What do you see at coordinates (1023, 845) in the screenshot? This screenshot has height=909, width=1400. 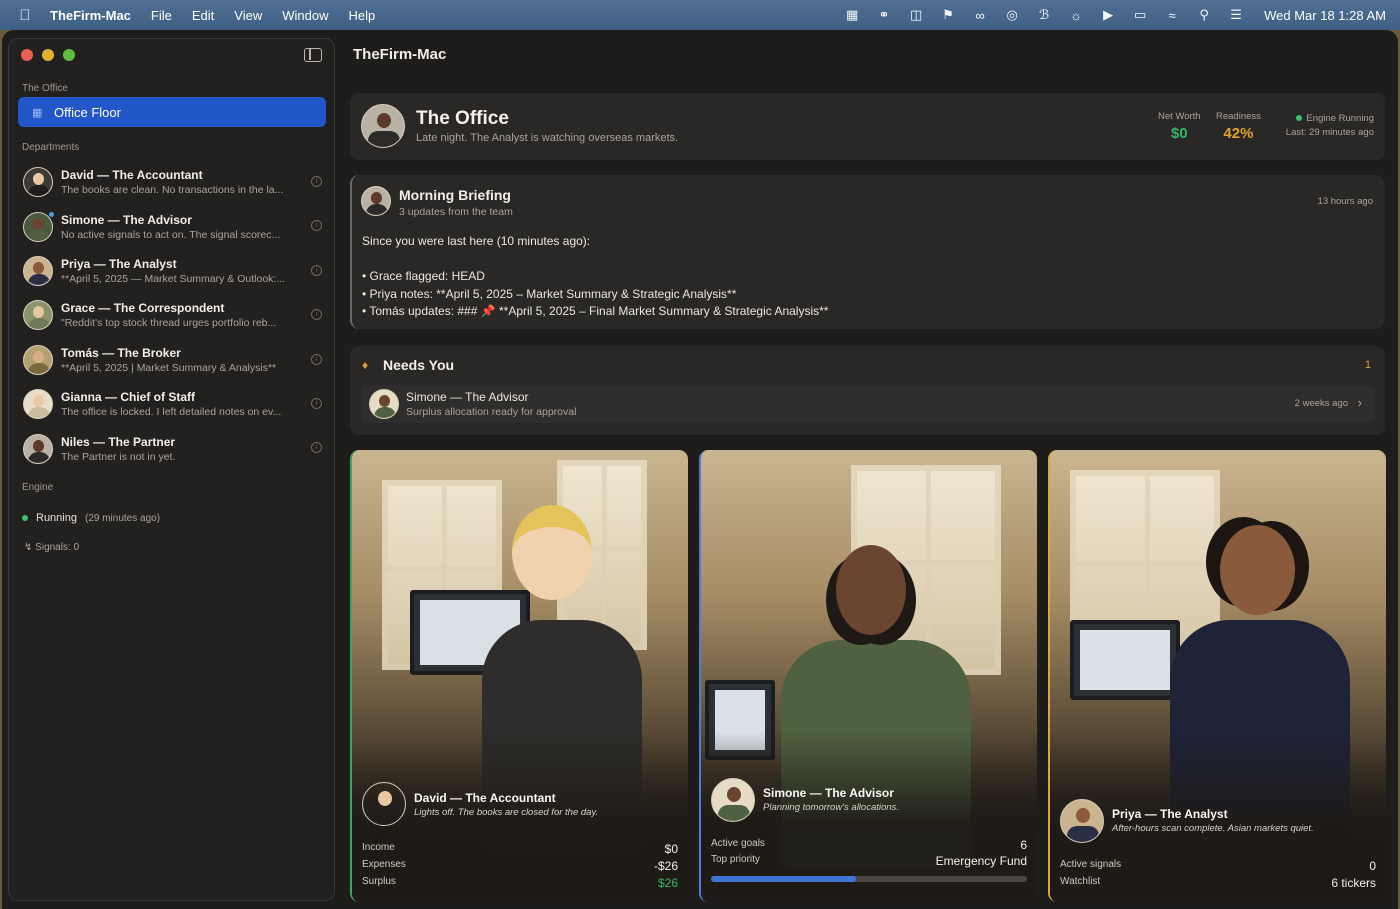 I see `active-goals-value: 6` at bounding box center [1023, 845].